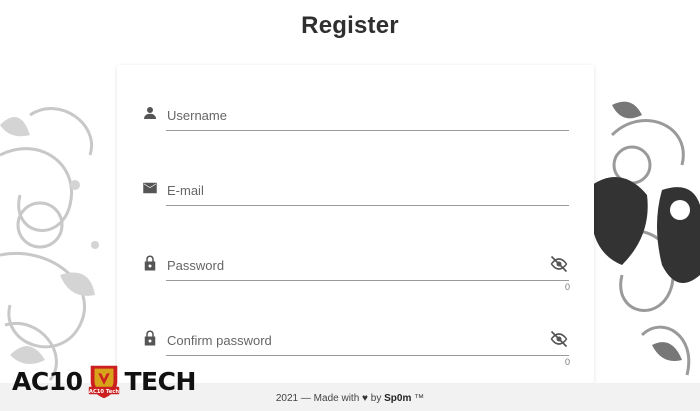  Describe the element at coordinates (398, 398) in the screenshot. I see `footer-author: Sp0m` at that location.